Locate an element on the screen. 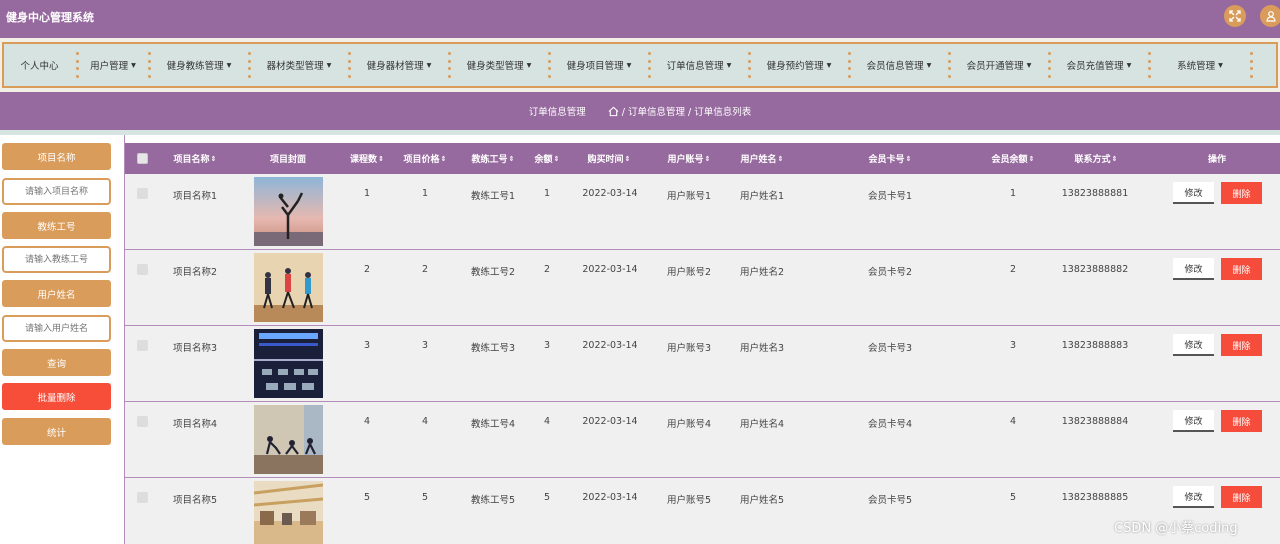 This screenshot has height=544, width=1280. select-all-checkbox is located at coordinates (142, 158).